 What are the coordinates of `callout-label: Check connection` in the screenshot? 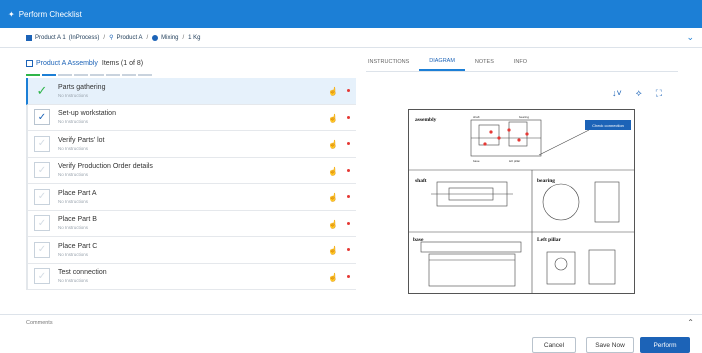 It's located at (608, 125).